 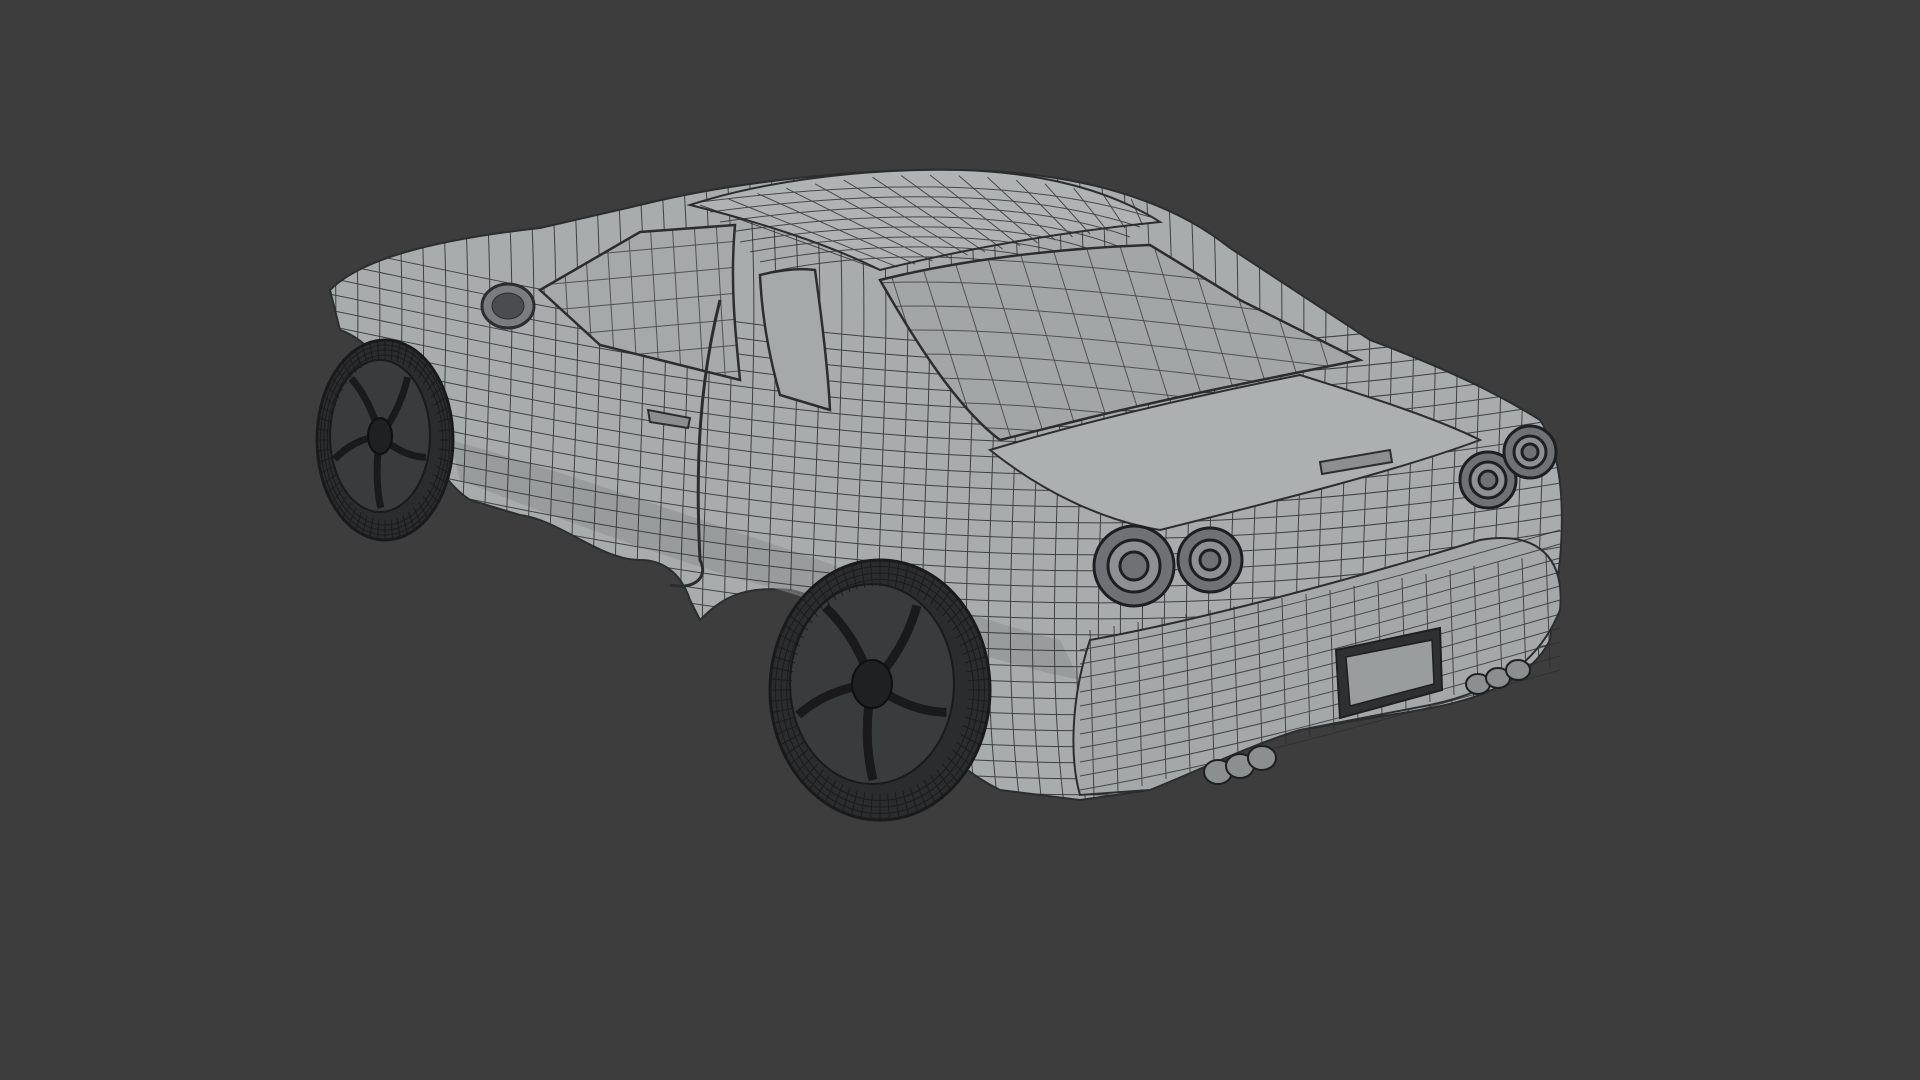 I want to click on tail-light-right-outer, so click(x=1530, y=452).